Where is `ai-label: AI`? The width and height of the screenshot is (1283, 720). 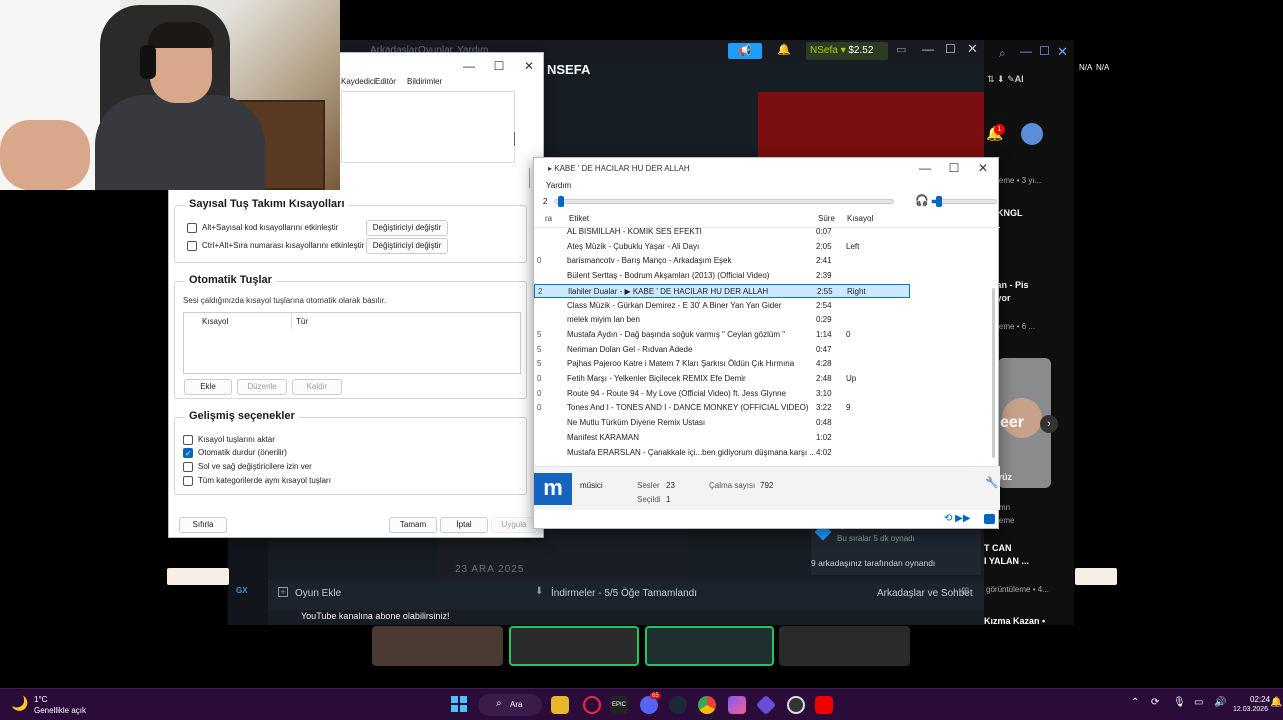
ai-label: AI is located at coordinates (1019, 79).